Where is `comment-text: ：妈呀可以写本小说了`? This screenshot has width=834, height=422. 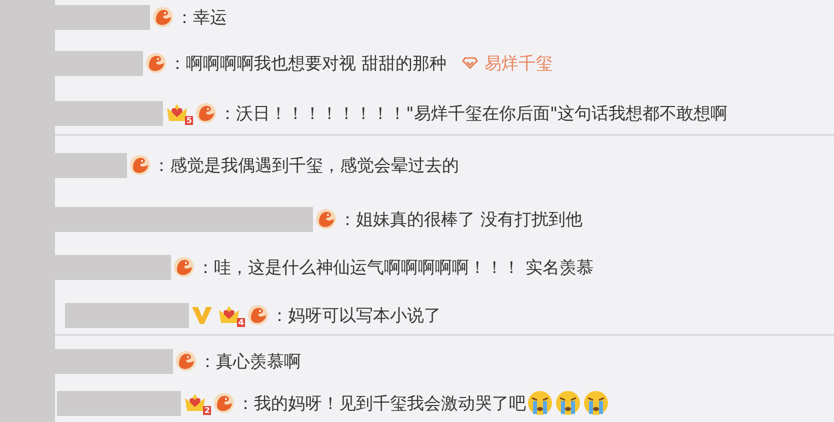
comment-text: ：妈呀可以写本小说了 is located at coordinates (356, 315).